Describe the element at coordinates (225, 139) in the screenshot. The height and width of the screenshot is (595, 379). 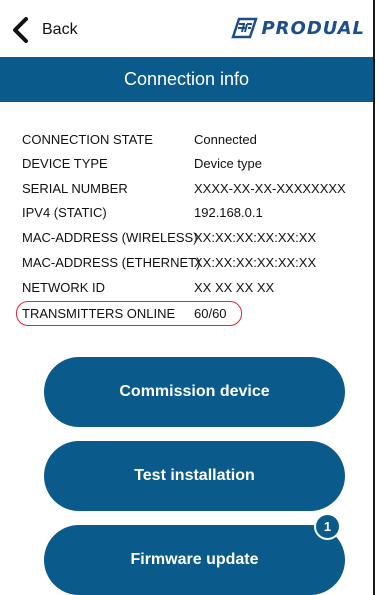
I see `info-value: Connected` at that location.